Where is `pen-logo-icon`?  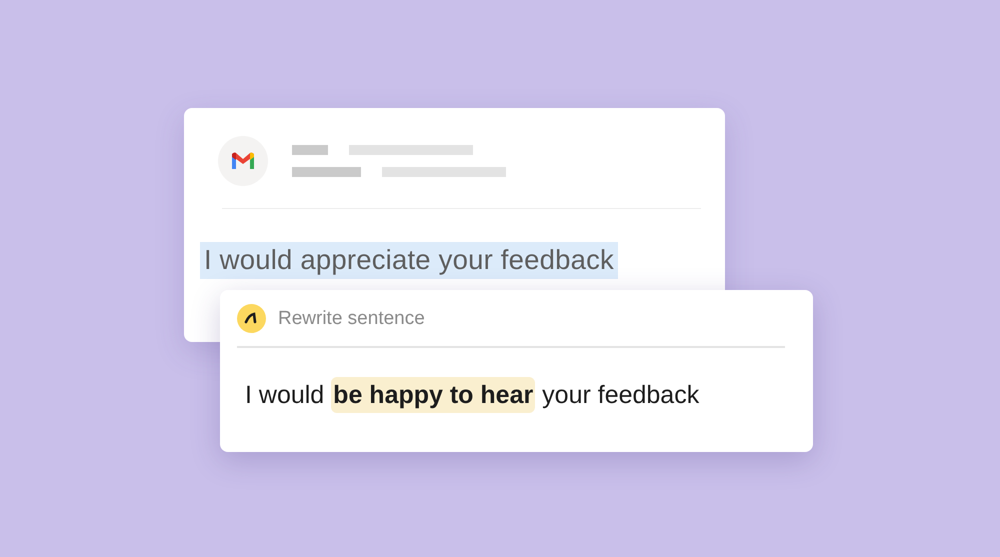 pen-logo-icon is located at coordinates (251, 318).